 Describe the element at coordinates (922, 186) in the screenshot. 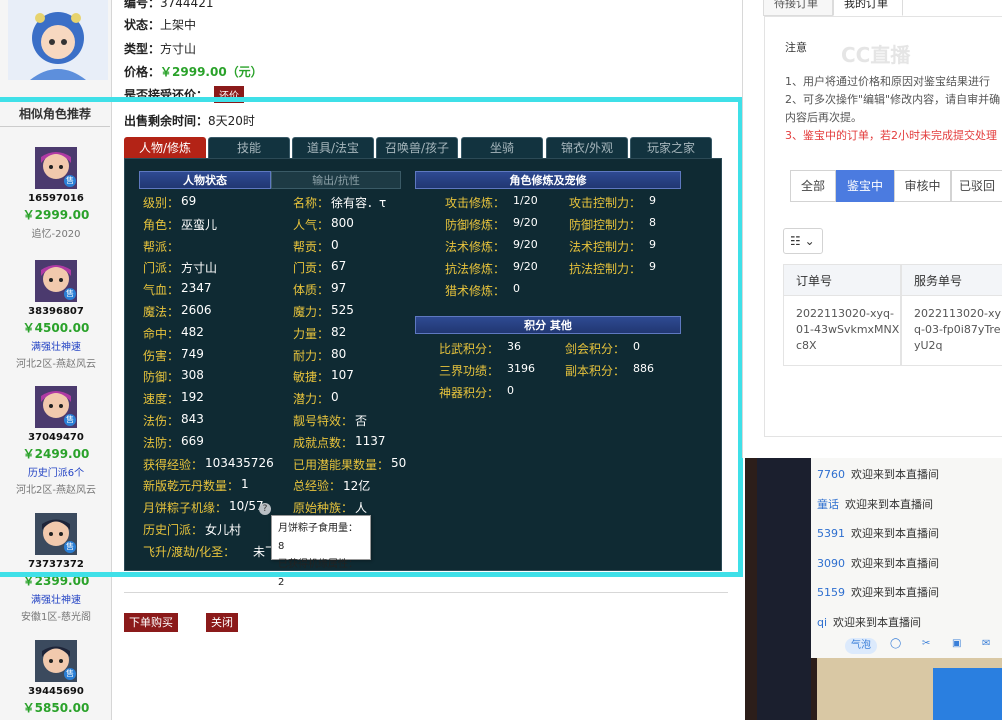

I see `filter-reviewing: 审核中` at that location.